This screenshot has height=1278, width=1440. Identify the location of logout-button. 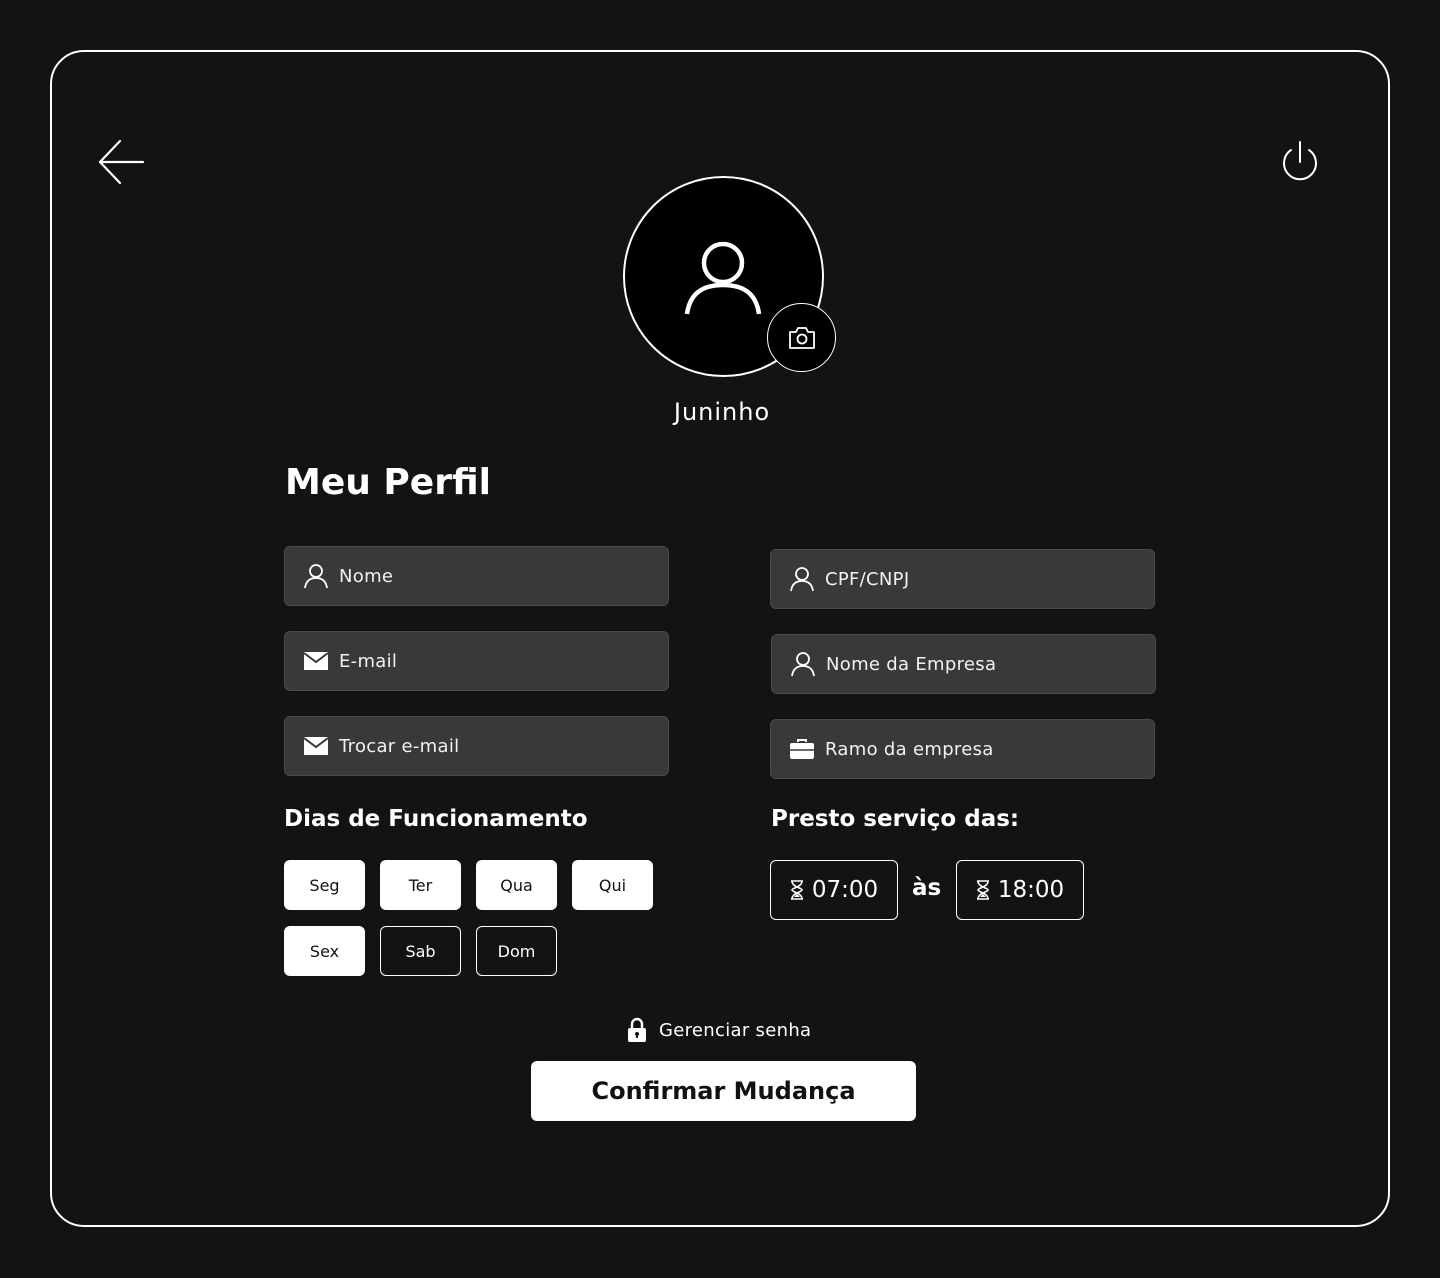
(1300, 162).